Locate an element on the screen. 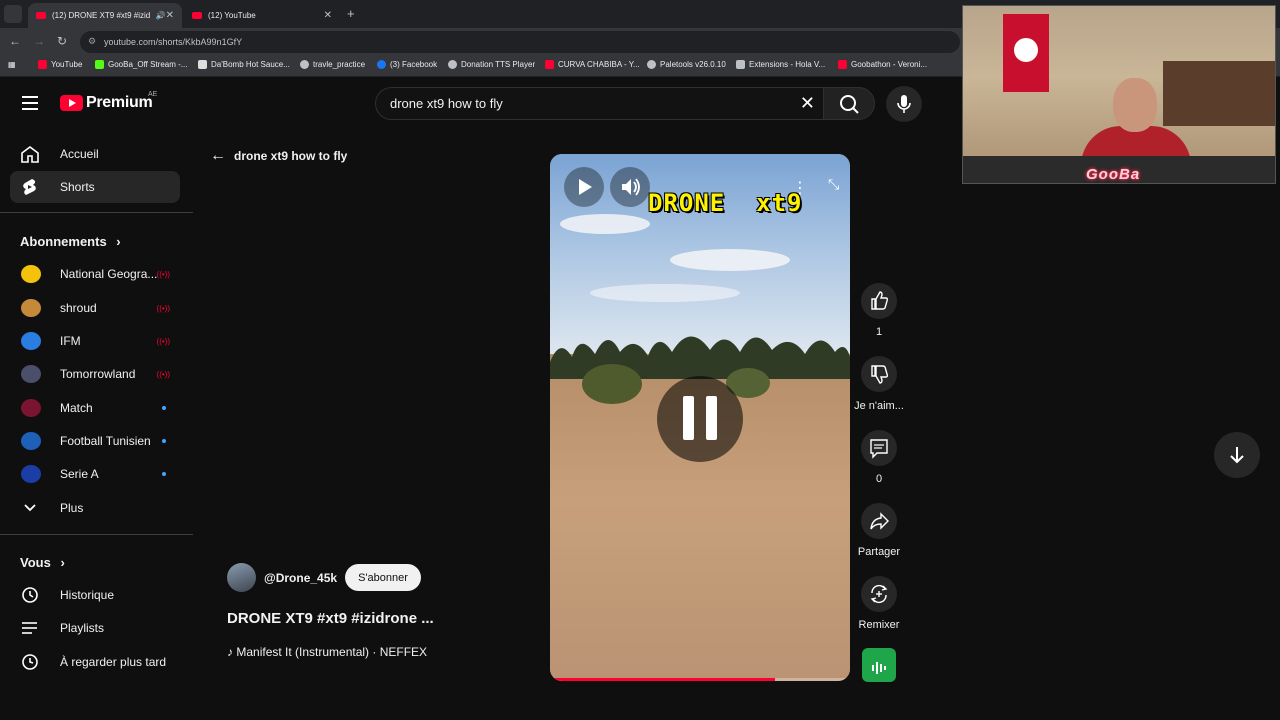 The height and width of the screenshot is (720, 1280). next-short-button is located at coordinates (1237, 455).